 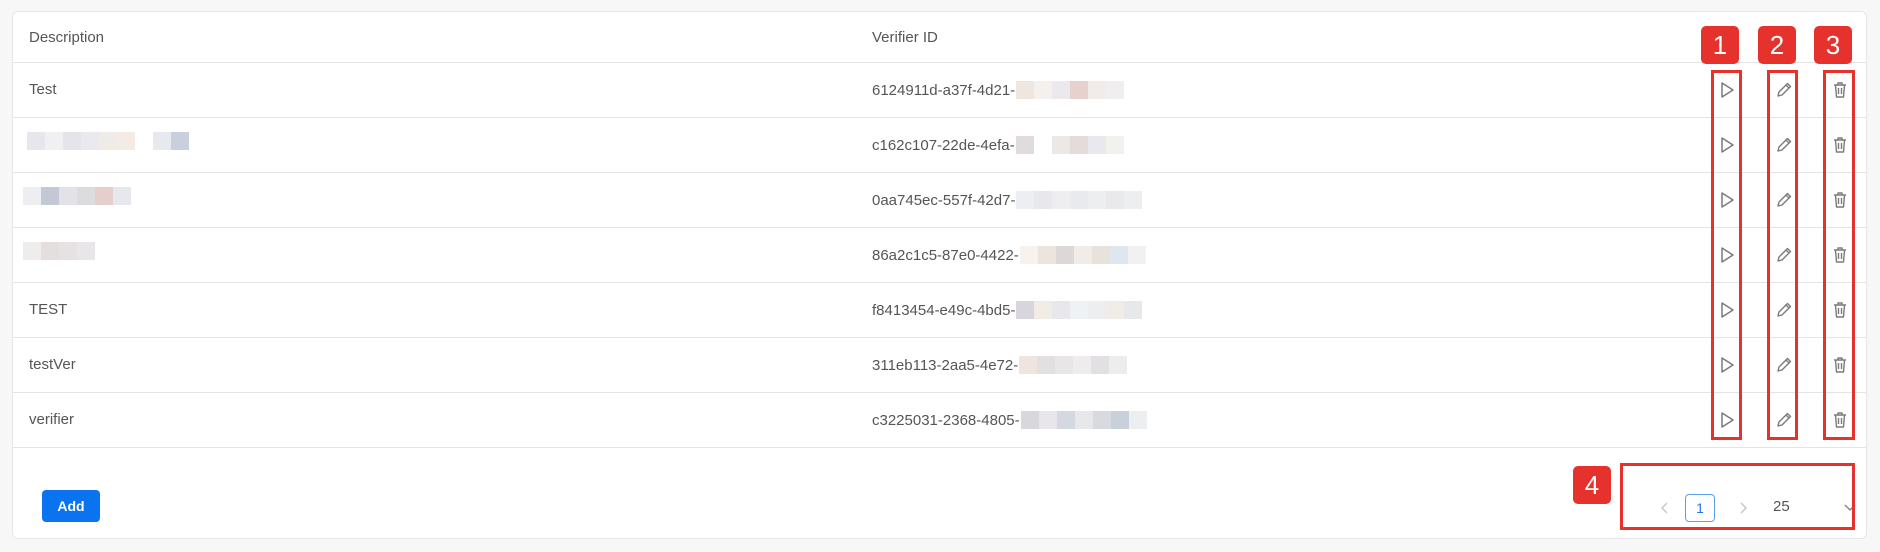 I want to click on row-verifier-id: 6124911d-a37f-4d21-, so click(x=998, y=90).